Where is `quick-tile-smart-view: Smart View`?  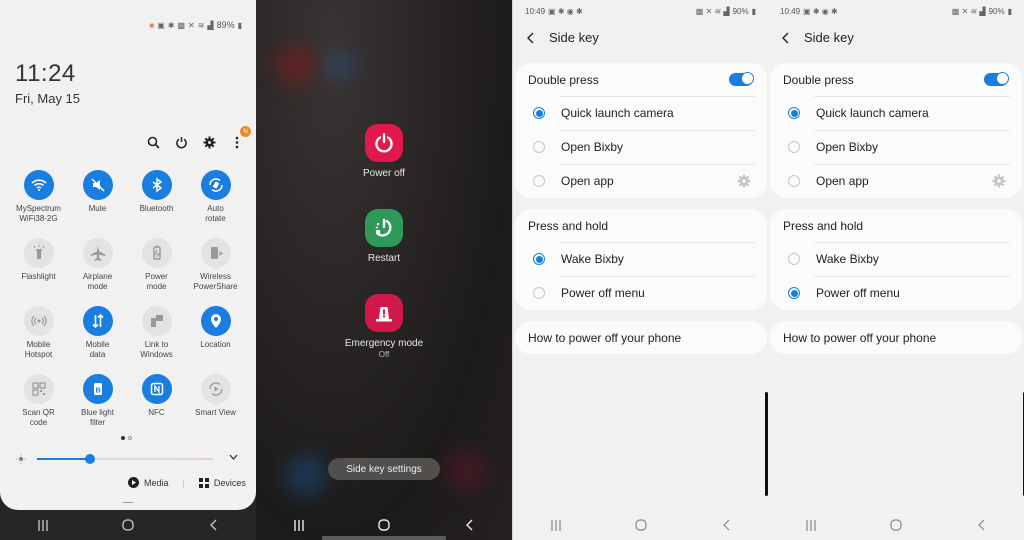
quick-tile-smart-view: Smart View is located at coordinates (215, 405).